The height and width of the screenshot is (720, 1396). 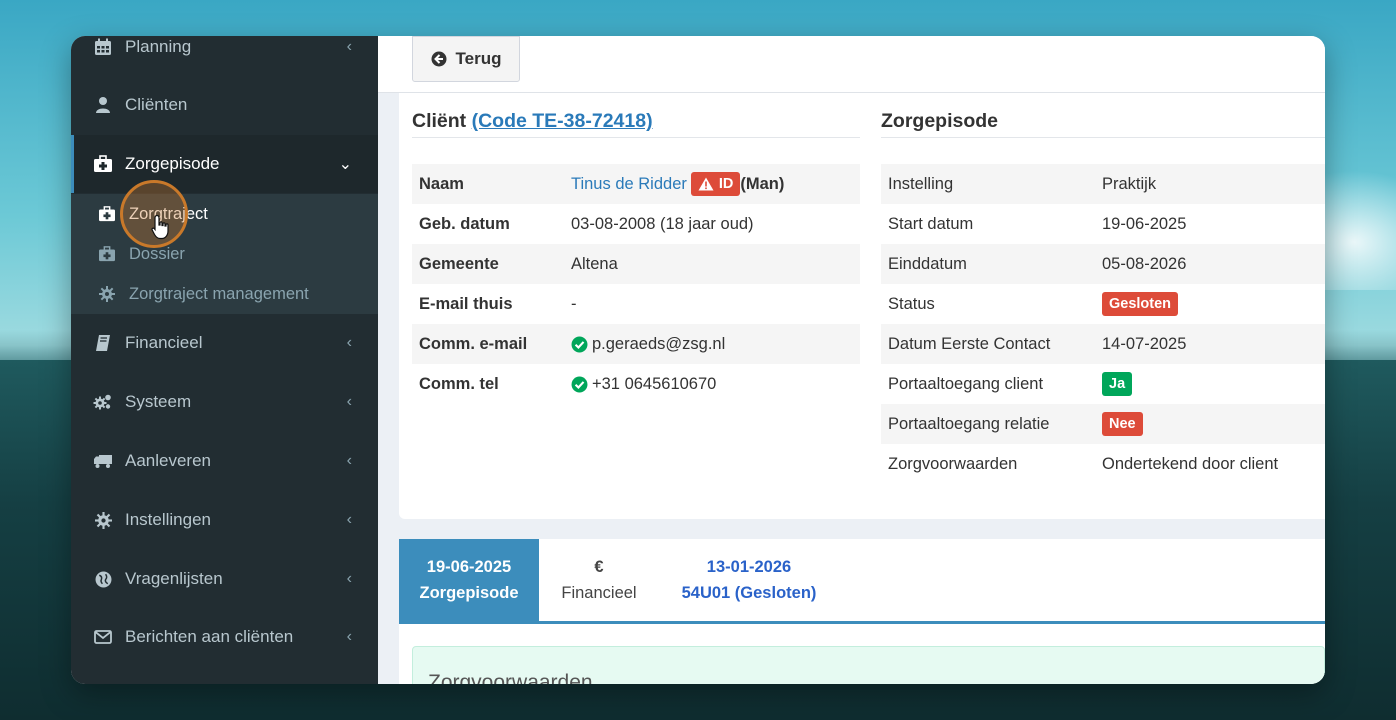 I want to click on sidebar-item-label: Aanleveren, so click(x=168, y=460).